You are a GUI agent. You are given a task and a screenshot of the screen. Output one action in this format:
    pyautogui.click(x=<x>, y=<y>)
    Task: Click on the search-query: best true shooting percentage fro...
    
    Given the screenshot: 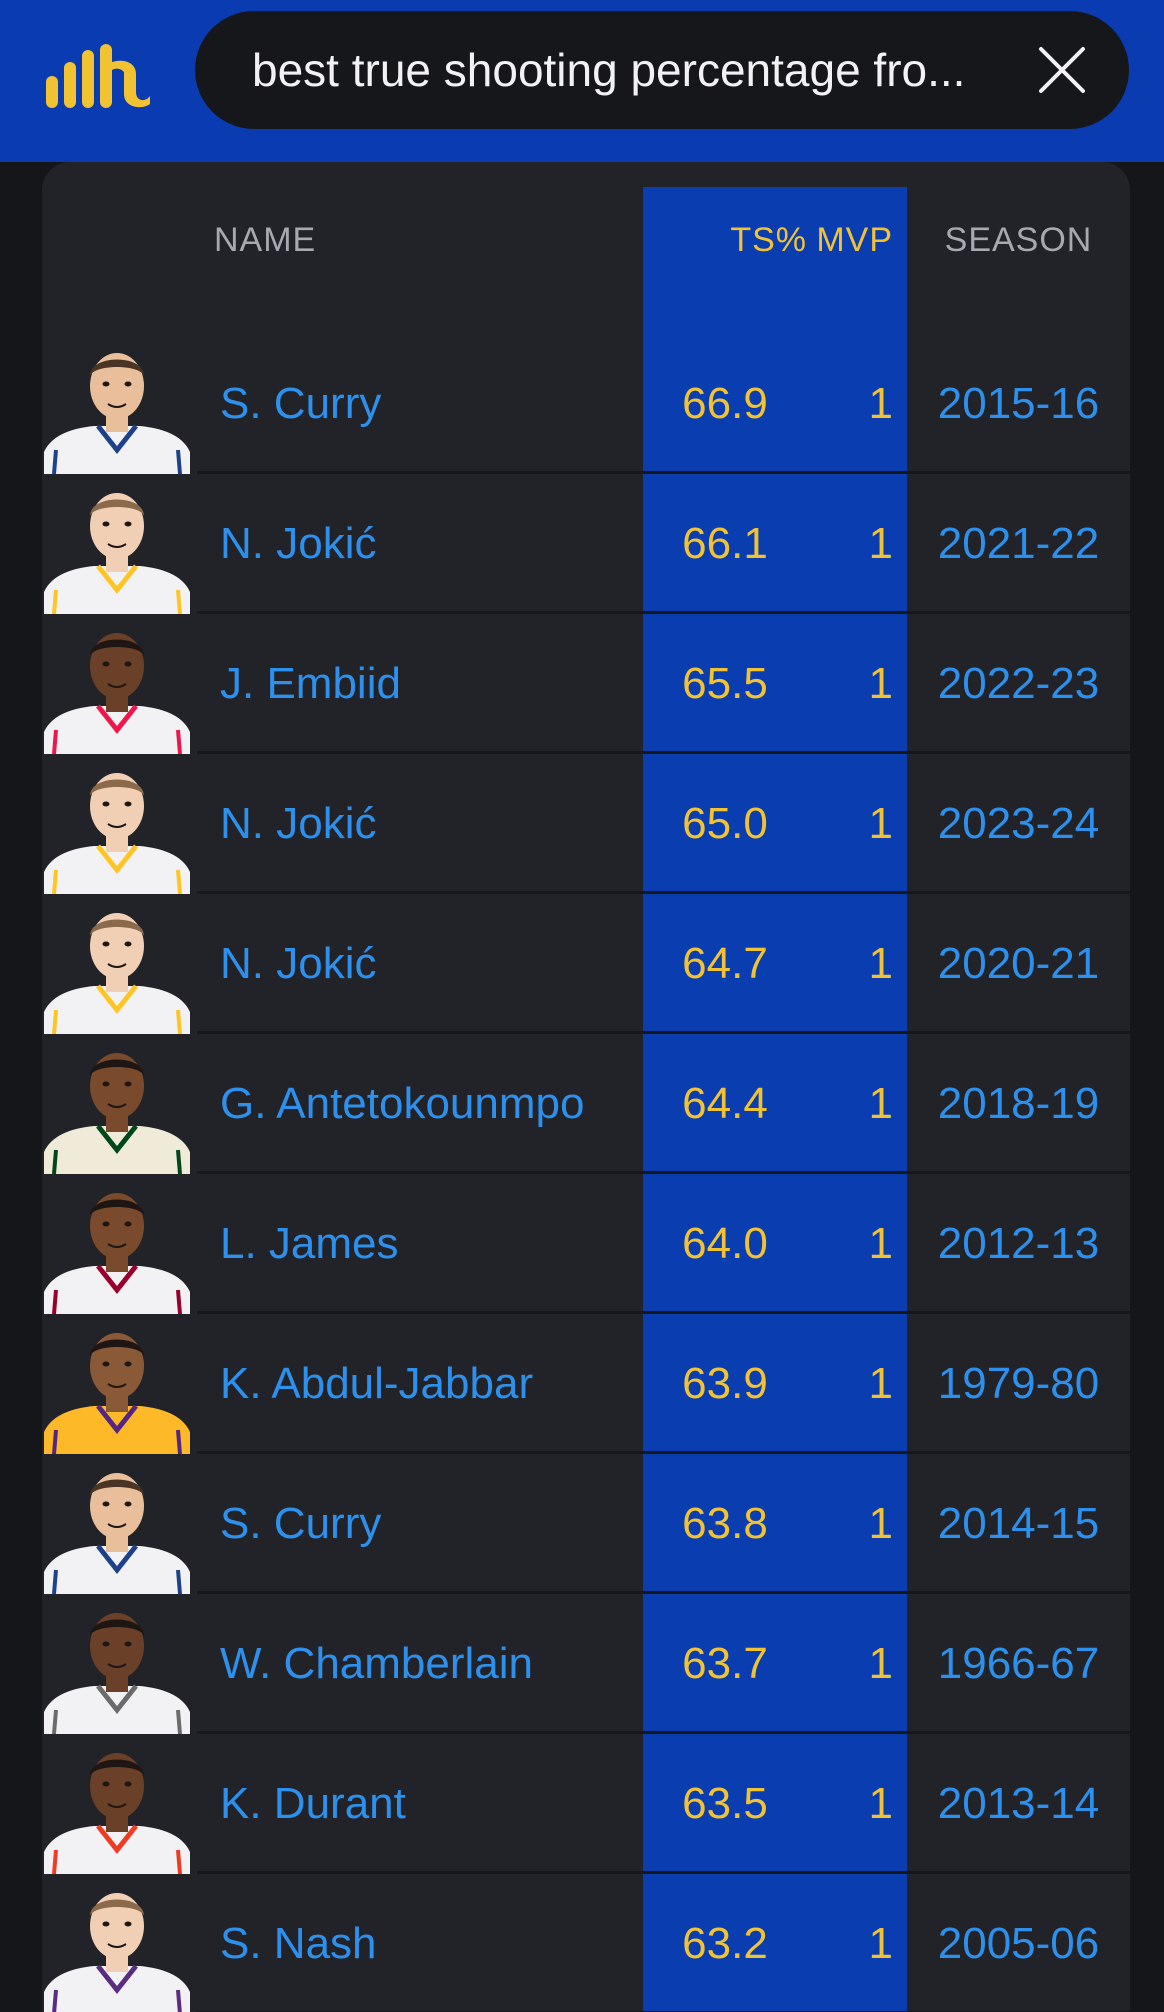 What is the action you would take?
    pyautogui.click(x=622, y=70)
    